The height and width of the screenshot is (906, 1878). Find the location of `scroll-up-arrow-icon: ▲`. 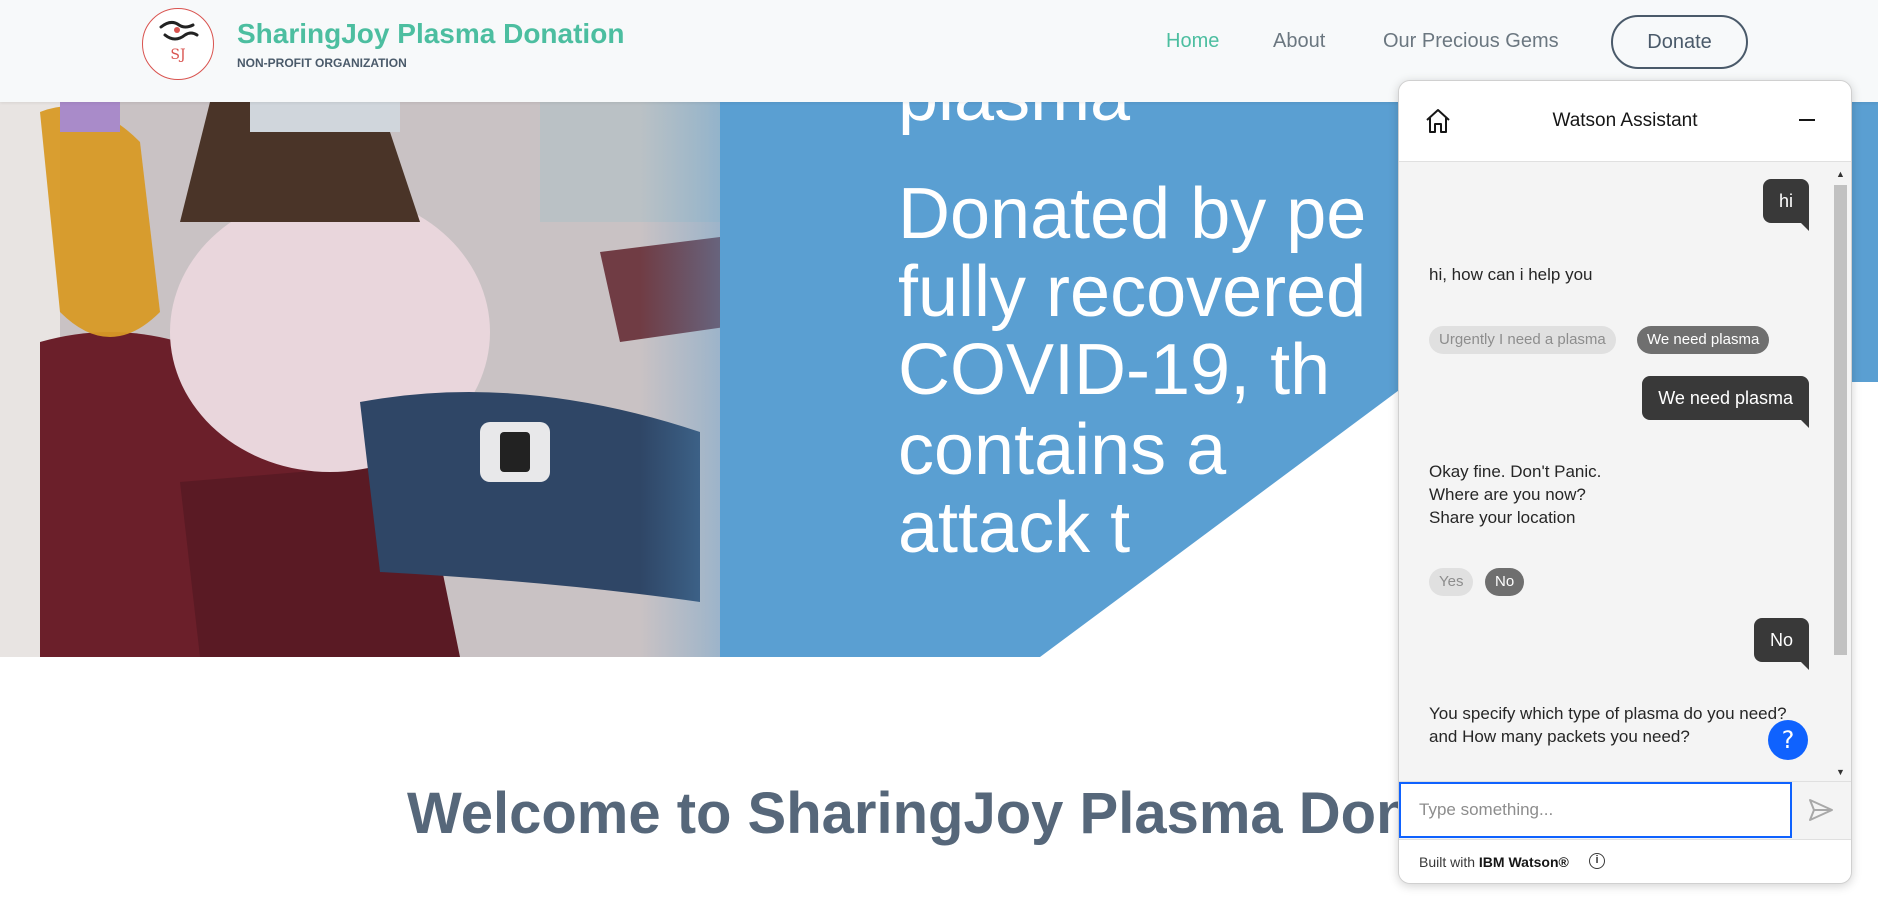

scroll-up-arrow-icon: ▲ is located at coordinates (1840, 174).